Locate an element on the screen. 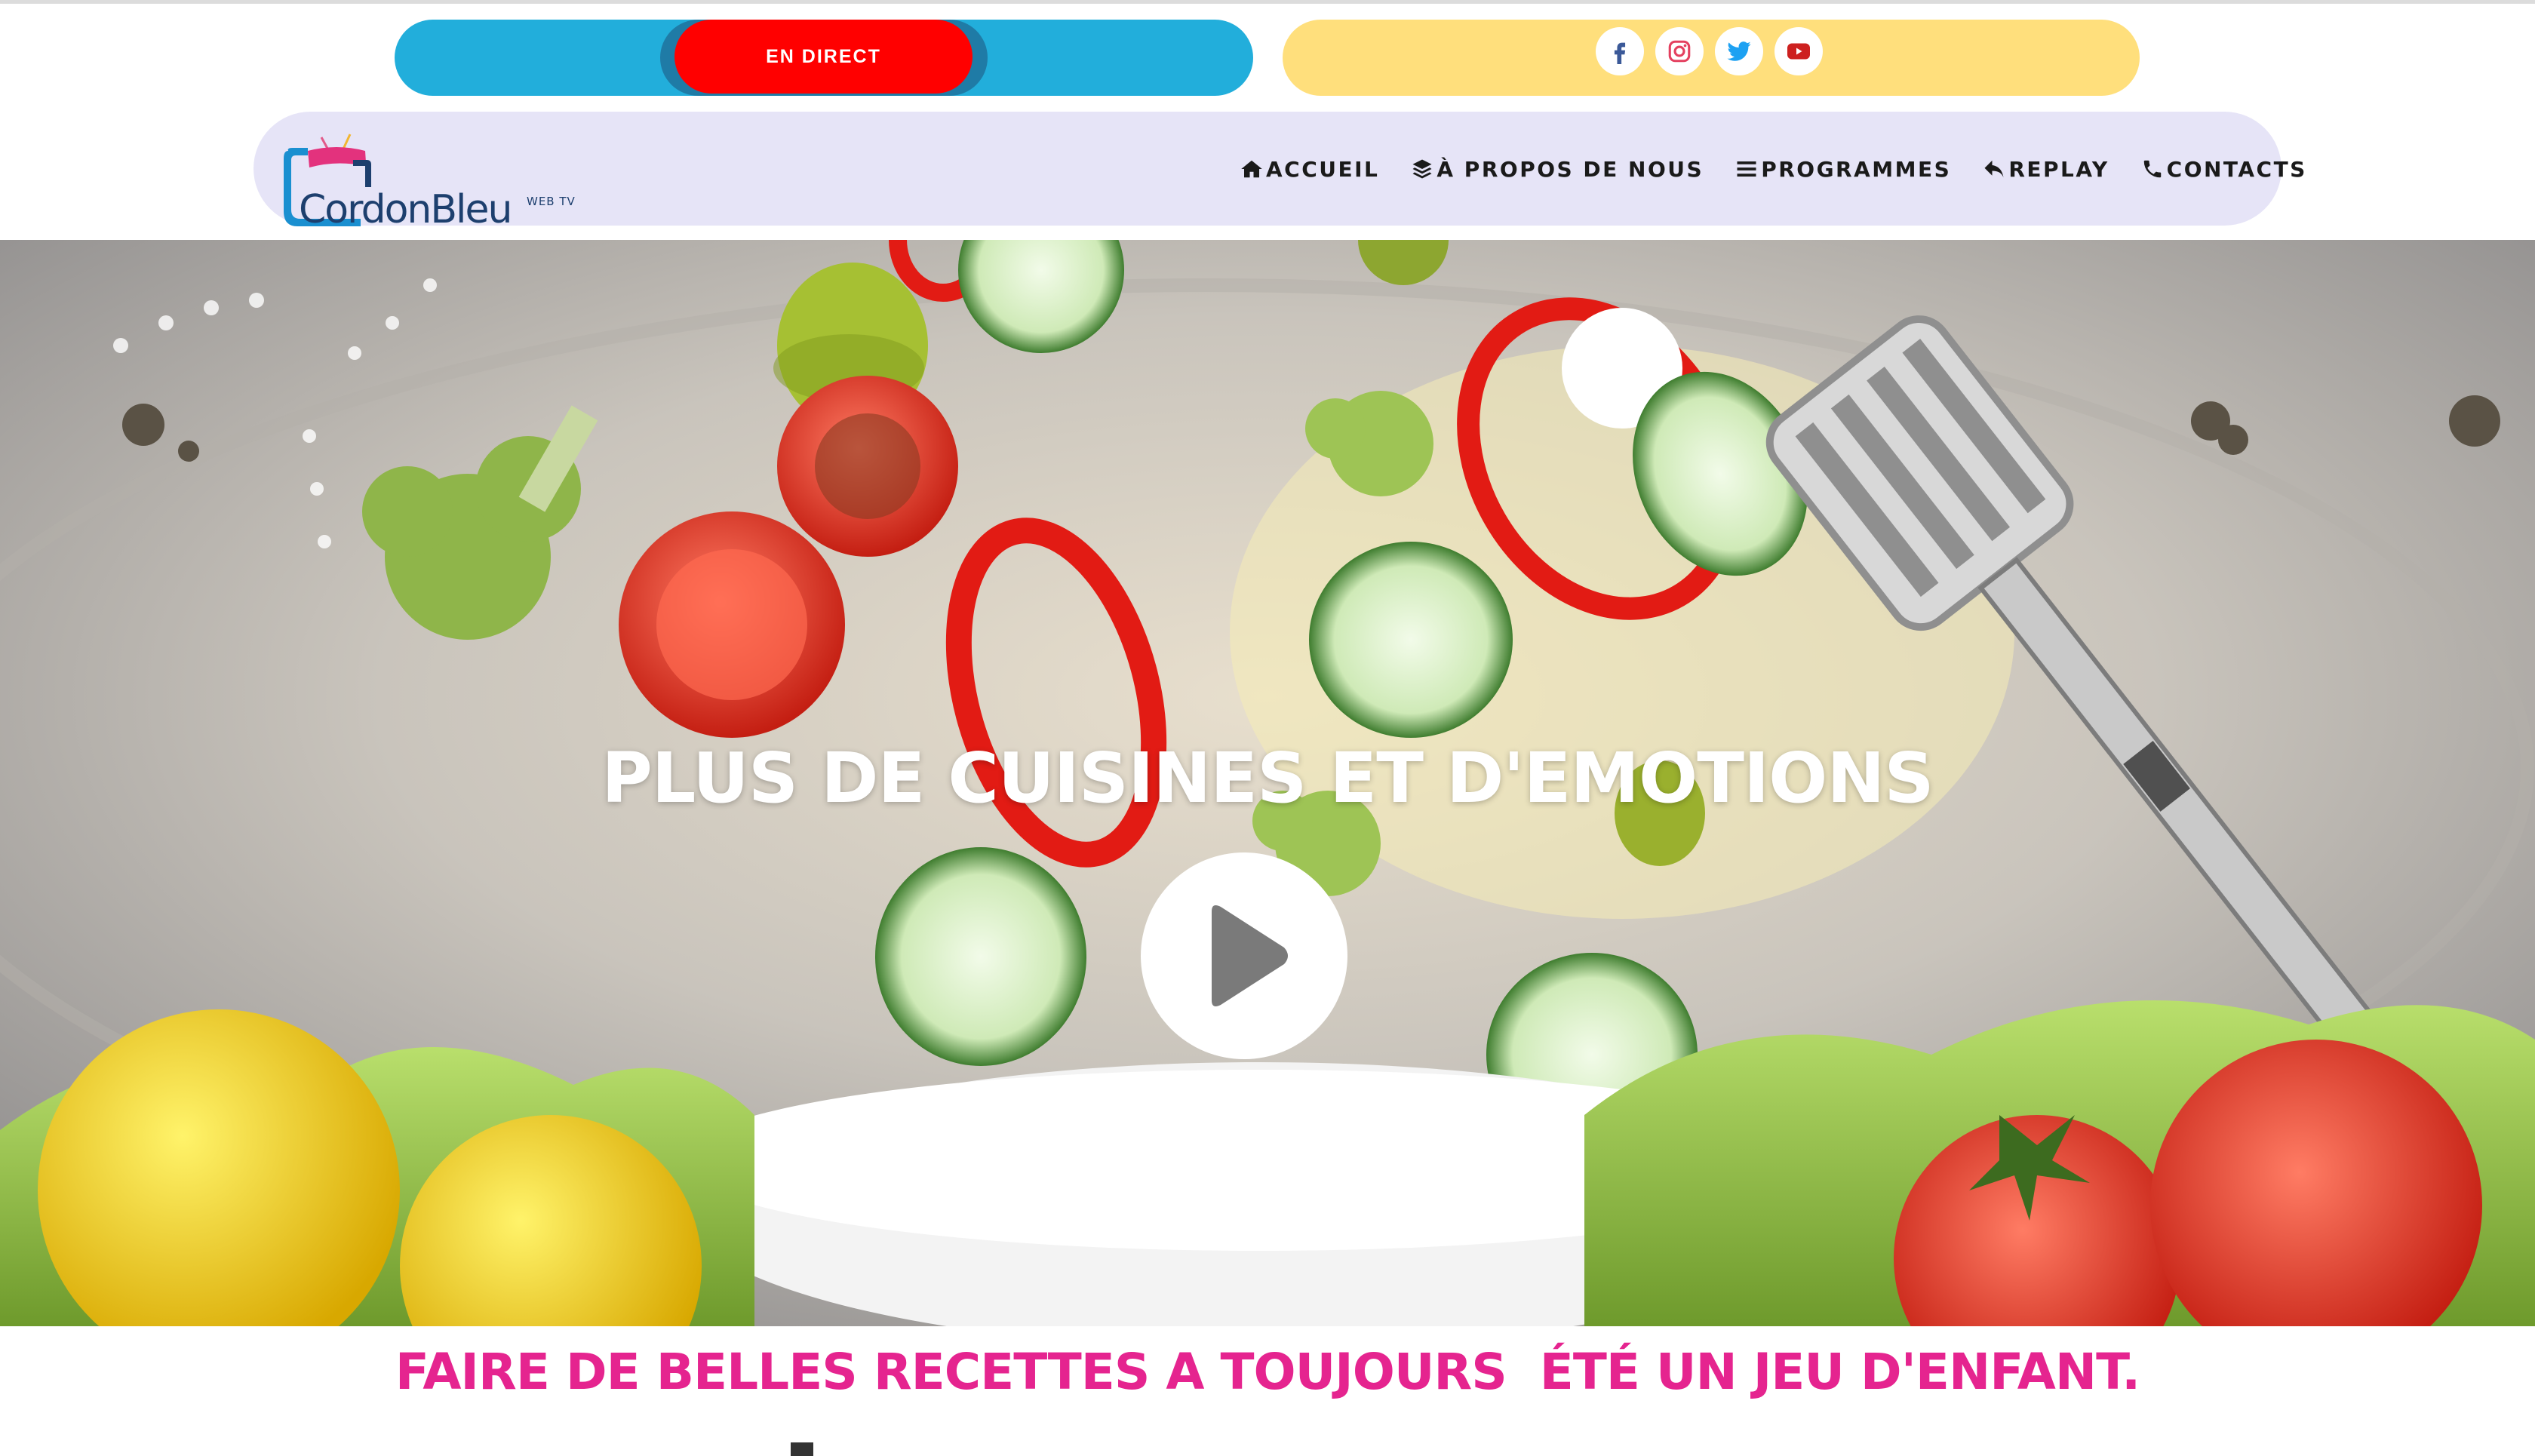 The image size is (2535, 1456). nav-item-contacts: CONTACTS is located at coordinates (2224, 169).